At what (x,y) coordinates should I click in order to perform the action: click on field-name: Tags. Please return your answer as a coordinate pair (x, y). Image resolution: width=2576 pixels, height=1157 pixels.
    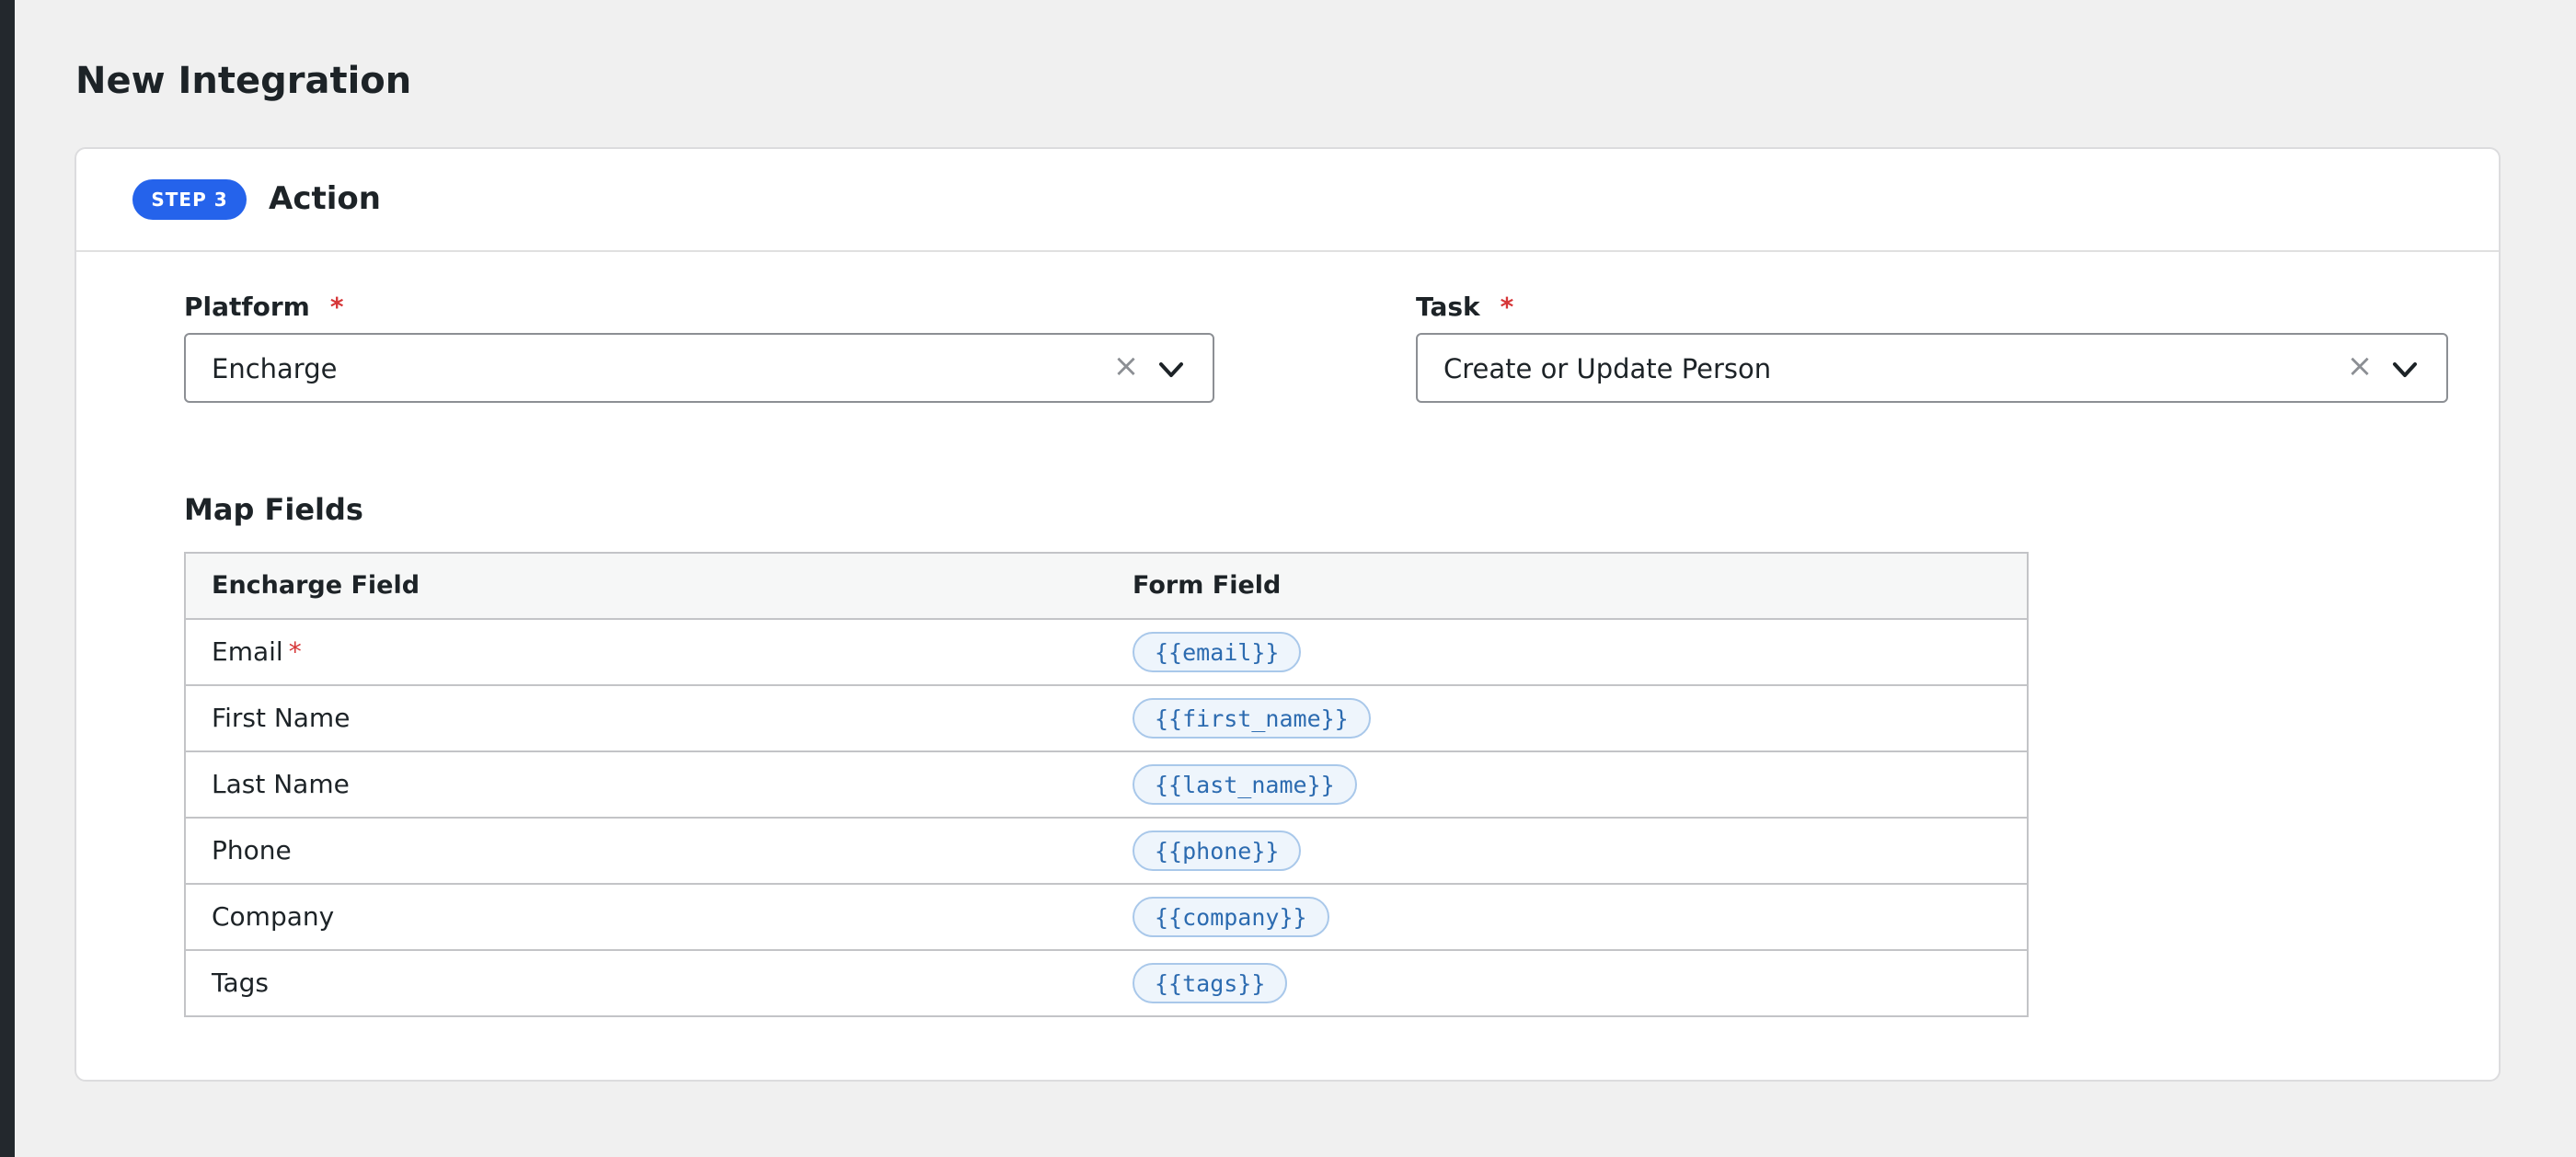
    Looking at the image, I should click on (241, 983).